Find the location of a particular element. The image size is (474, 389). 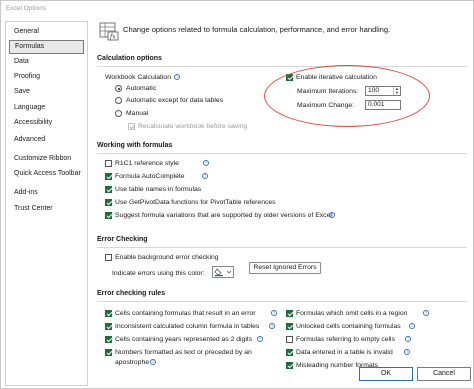

rule-numbers-as-text-label-line2: apostrophe is located at coordinates (132, 362).